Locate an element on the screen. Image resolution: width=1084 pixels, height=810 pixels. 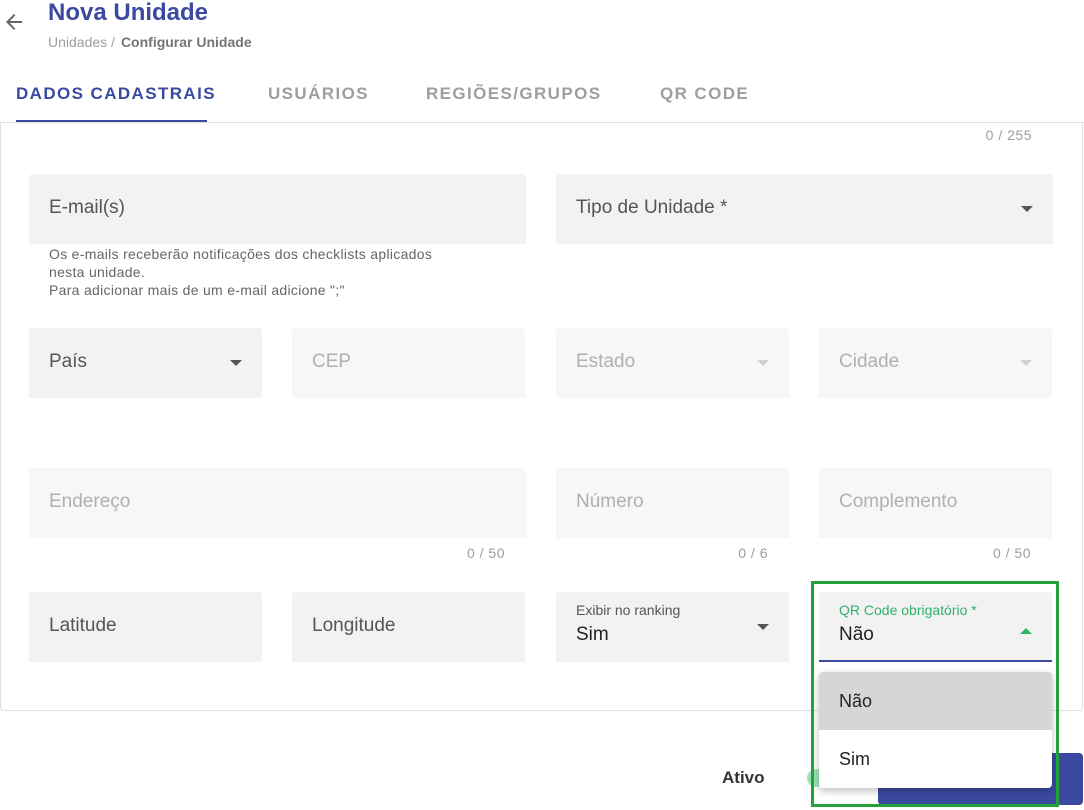
qr-code-obrigatorio-menu: Não Sim is located at coordinates (935, 730).